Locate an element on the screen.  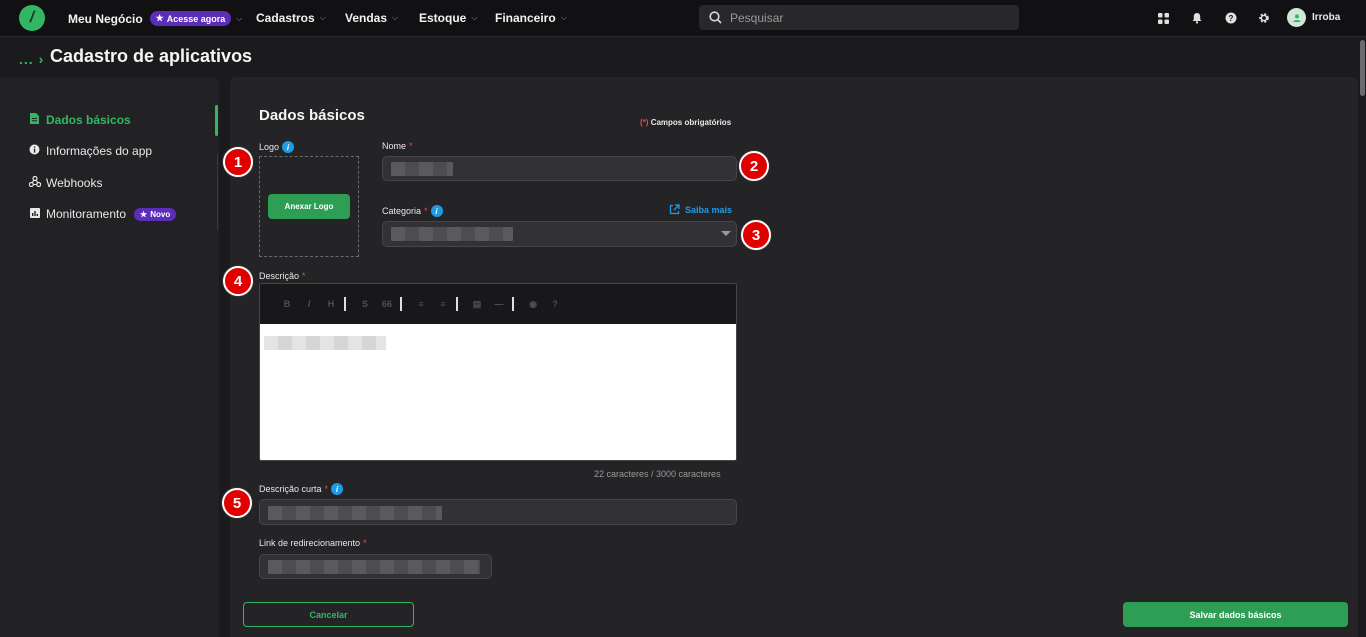
nav-cadastros: Cadastros ⌵ is located at coordinates (291, 18).